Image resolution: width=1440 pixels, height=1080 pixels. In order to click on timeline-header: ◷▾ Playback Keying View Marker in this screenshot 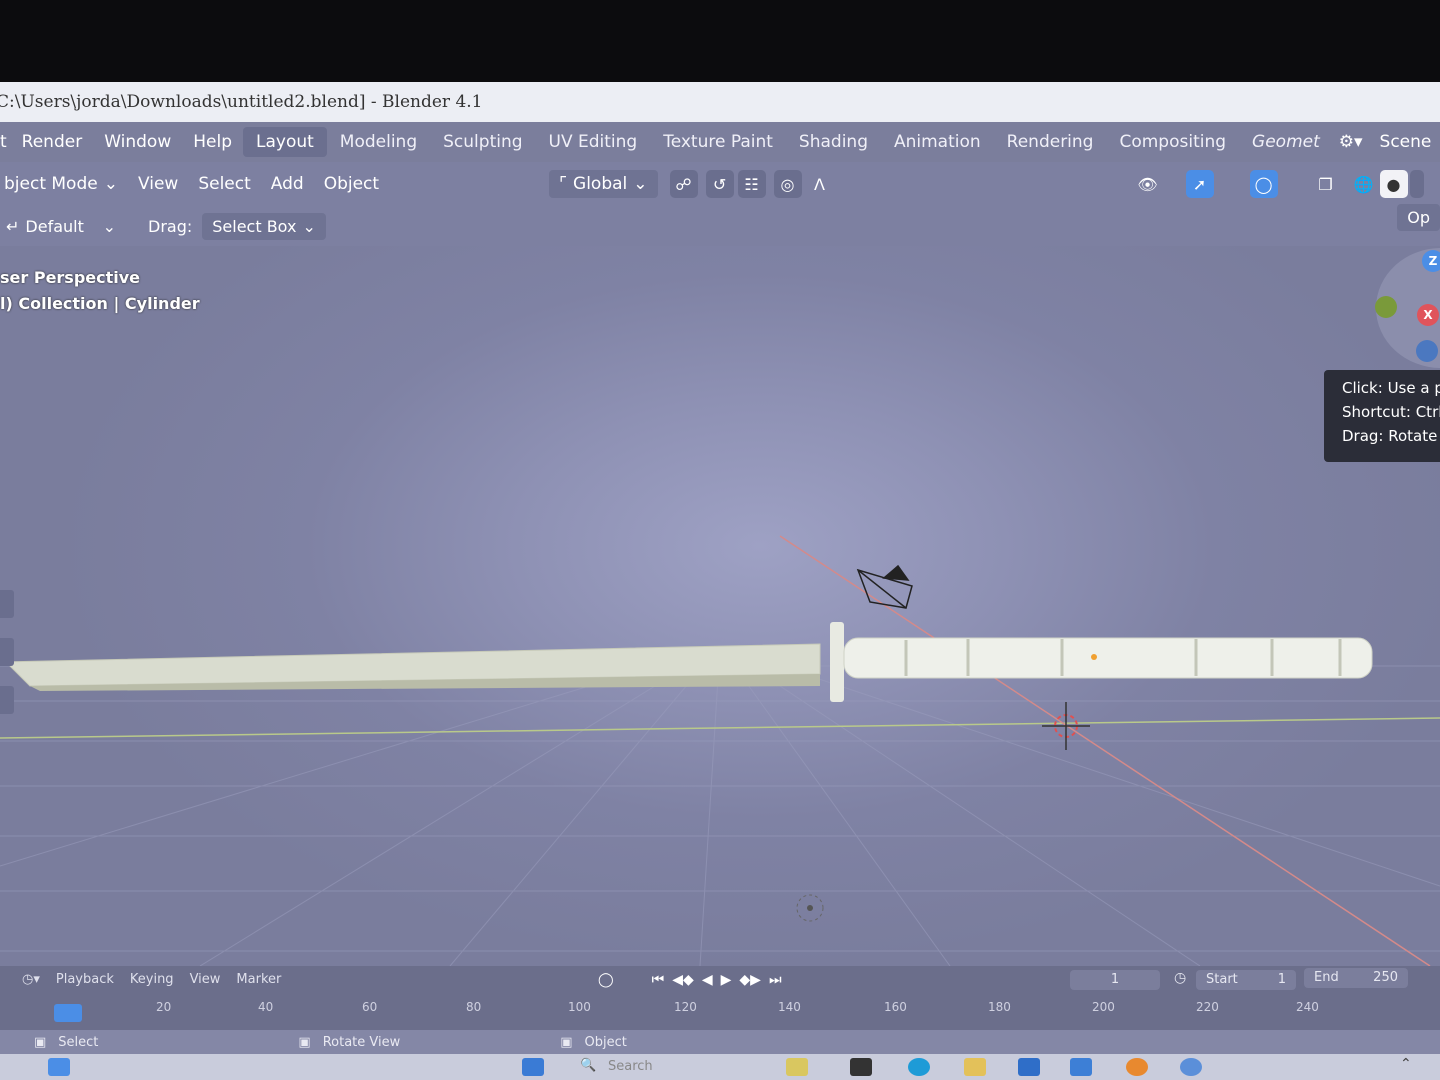, I will do `click(151, 979)`.